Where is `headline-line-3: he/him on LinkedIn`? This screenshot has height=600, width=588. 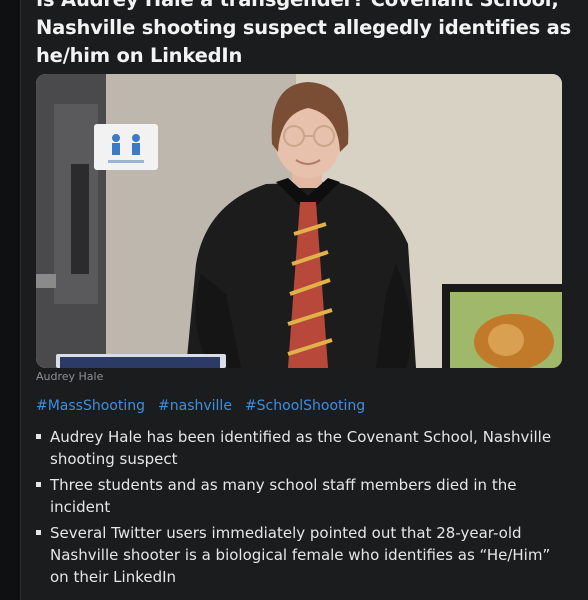
headline-line-3: he/him on LinkedIn is located at coordinates (139, 55).